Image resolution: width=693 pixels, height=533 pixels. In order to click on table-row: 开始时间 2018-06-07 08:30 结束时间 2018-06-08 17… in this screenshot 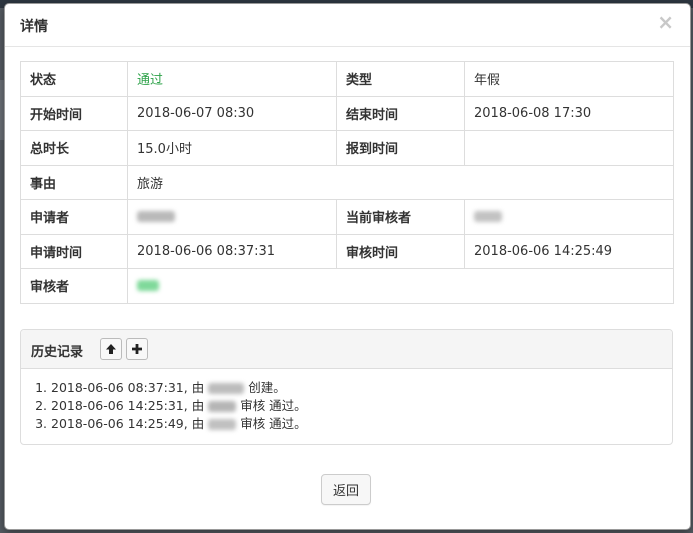, I will do `click(347, 113)`.